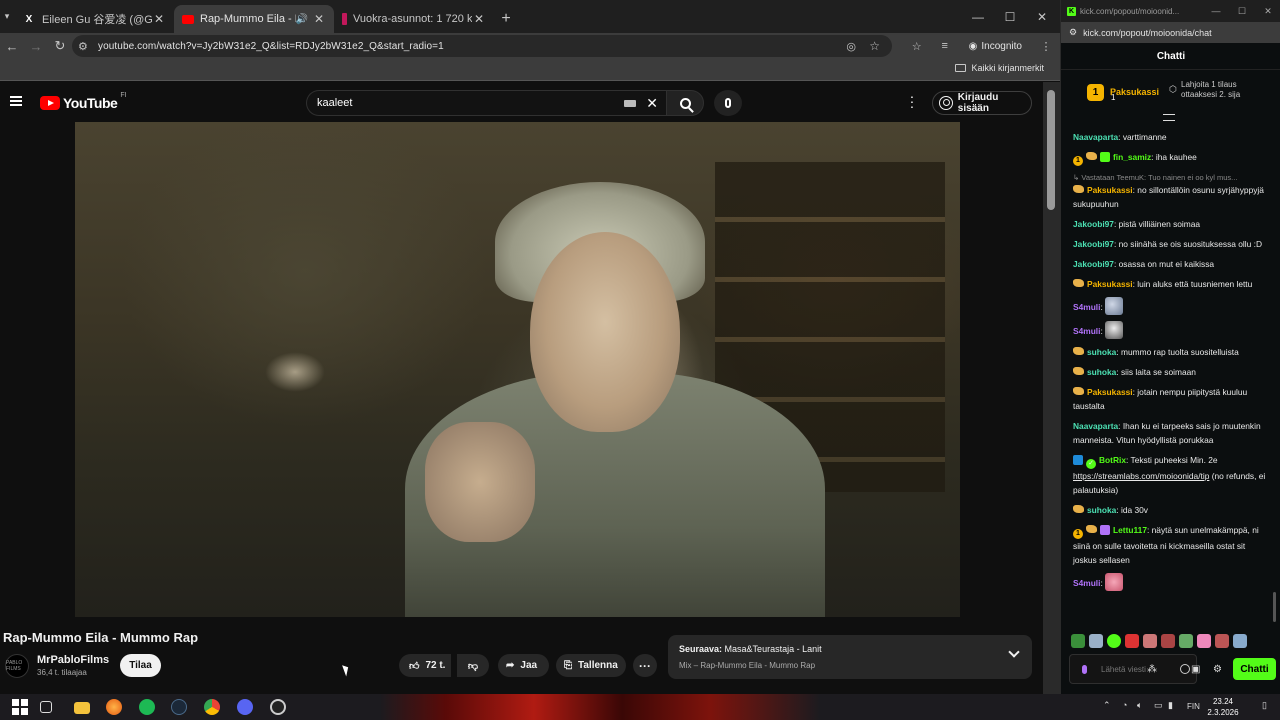  What do you see at coordinates (179, 707) in the screenshot?
I see `steam-icon` at bounding box center [179, 707].